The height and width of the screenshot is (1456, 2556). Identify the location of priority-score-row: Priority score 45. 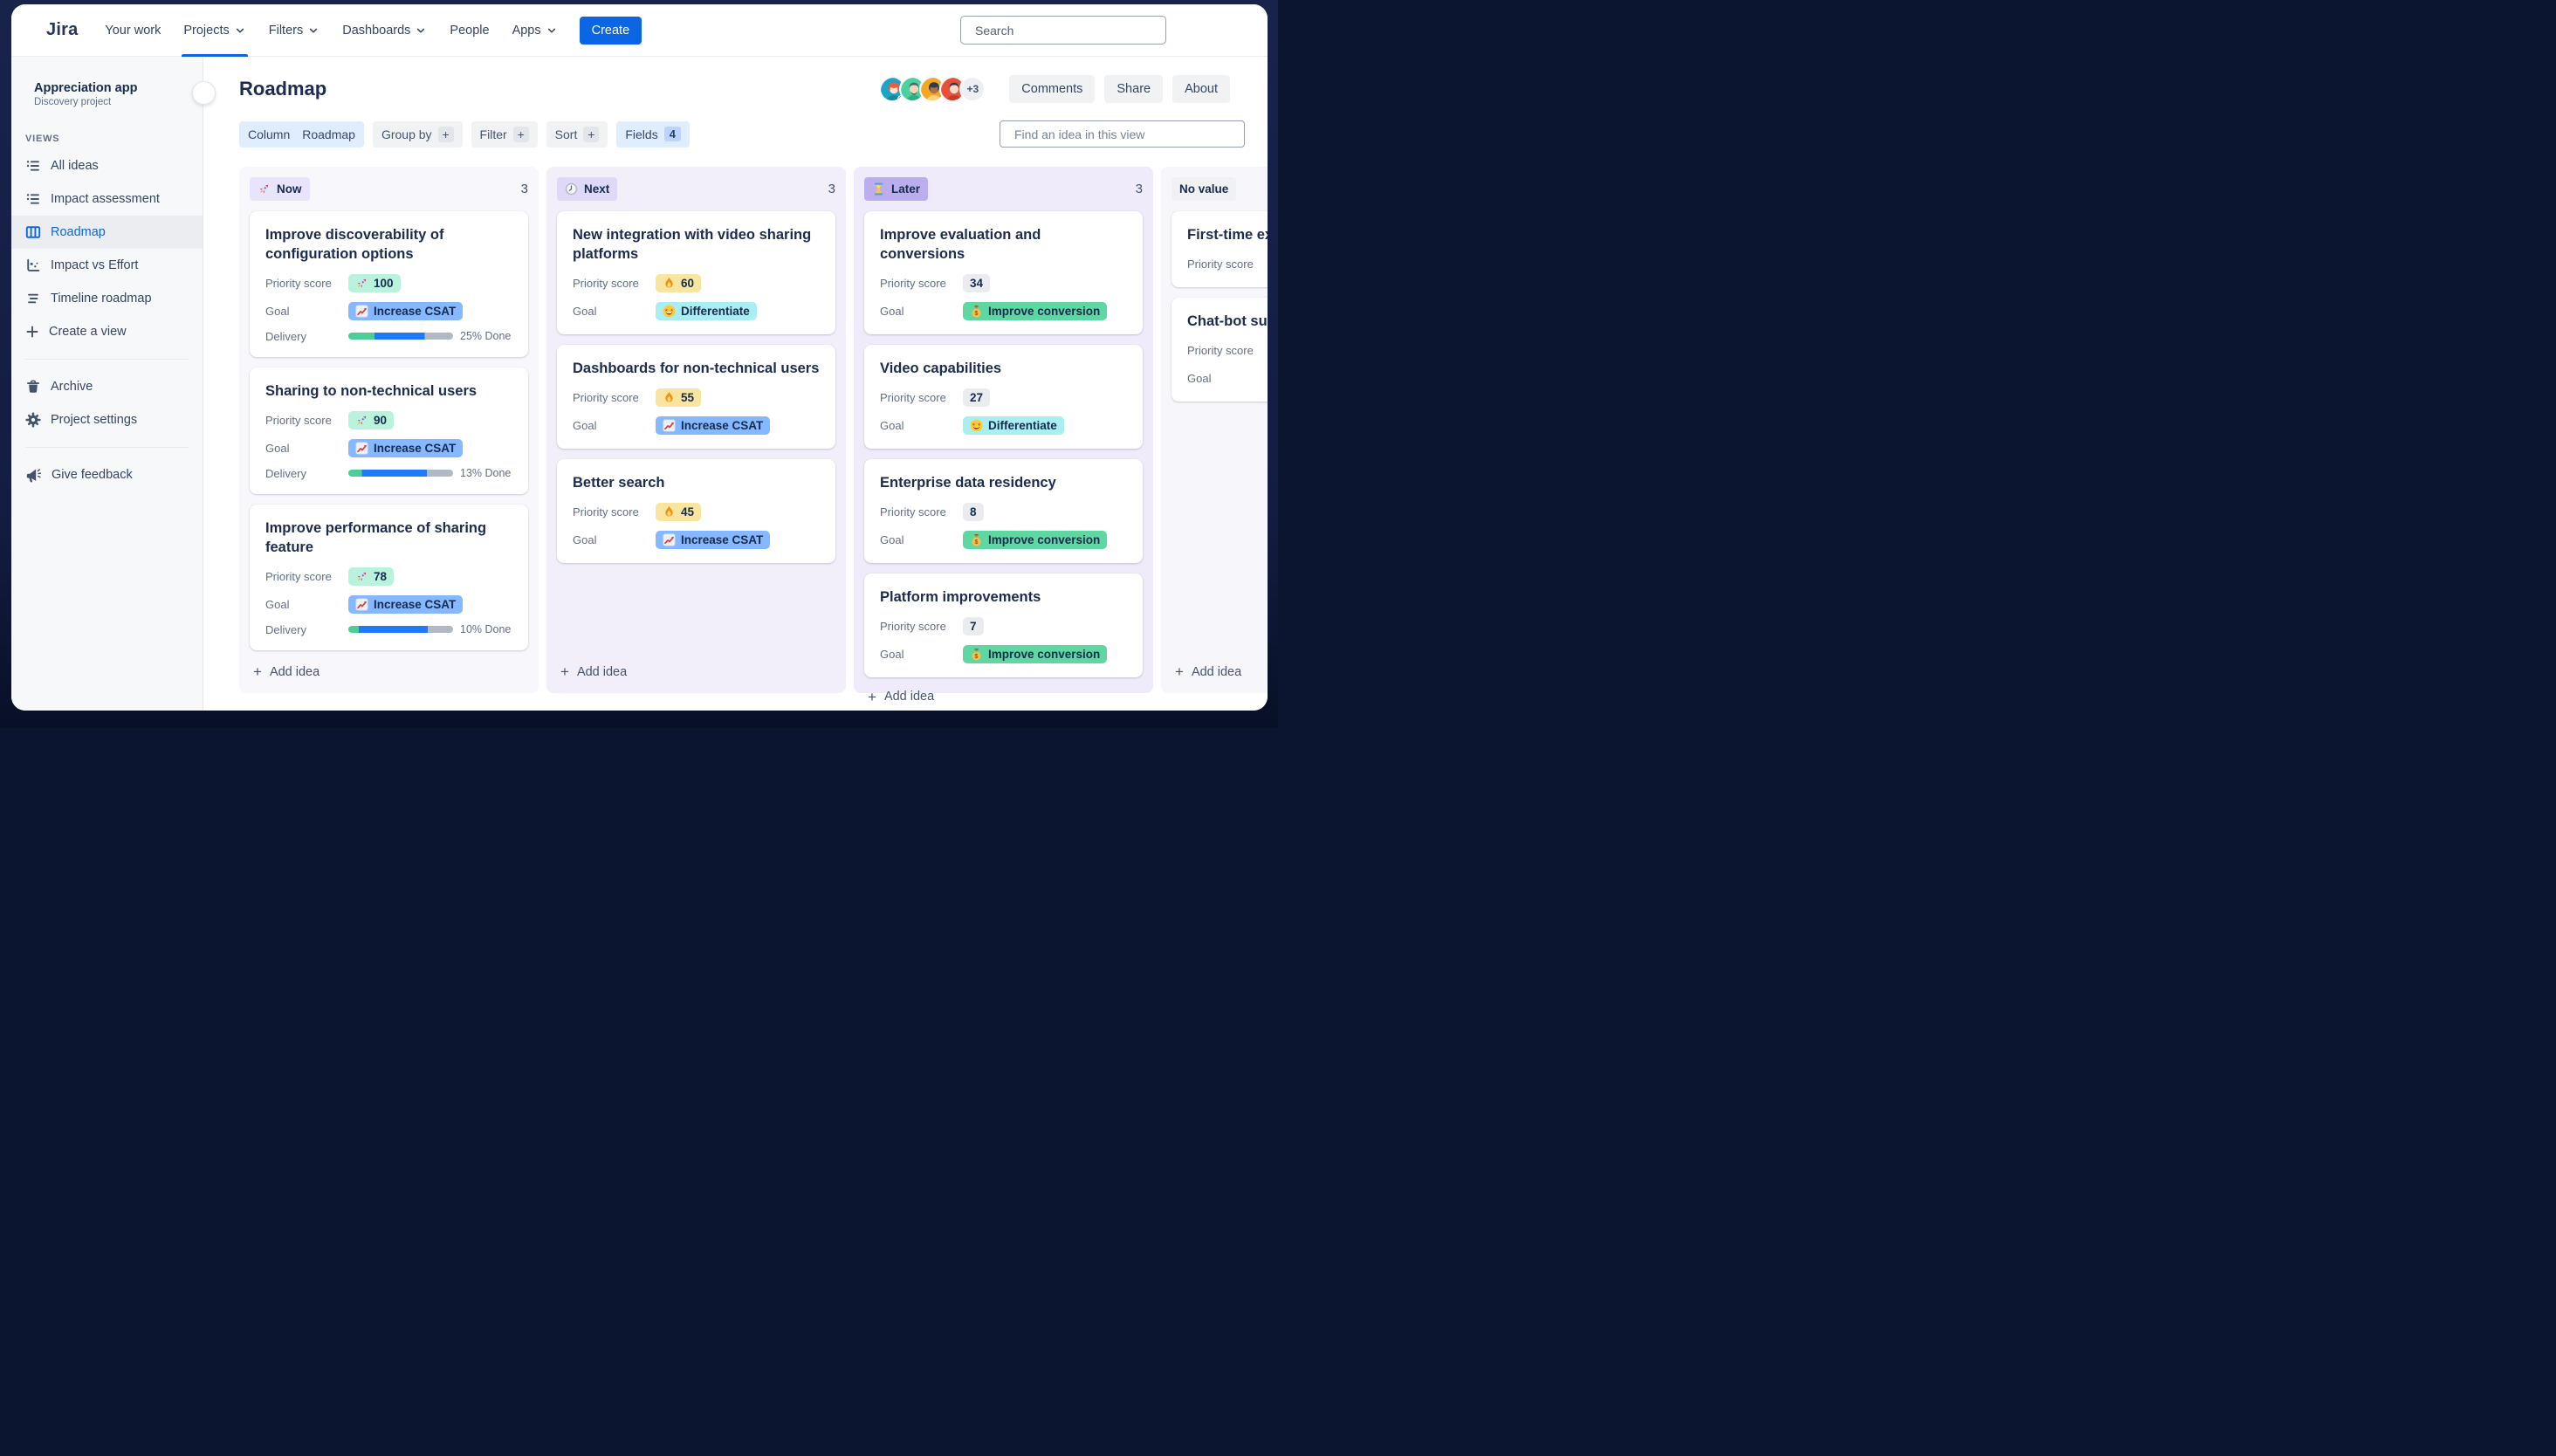
(696, 511).